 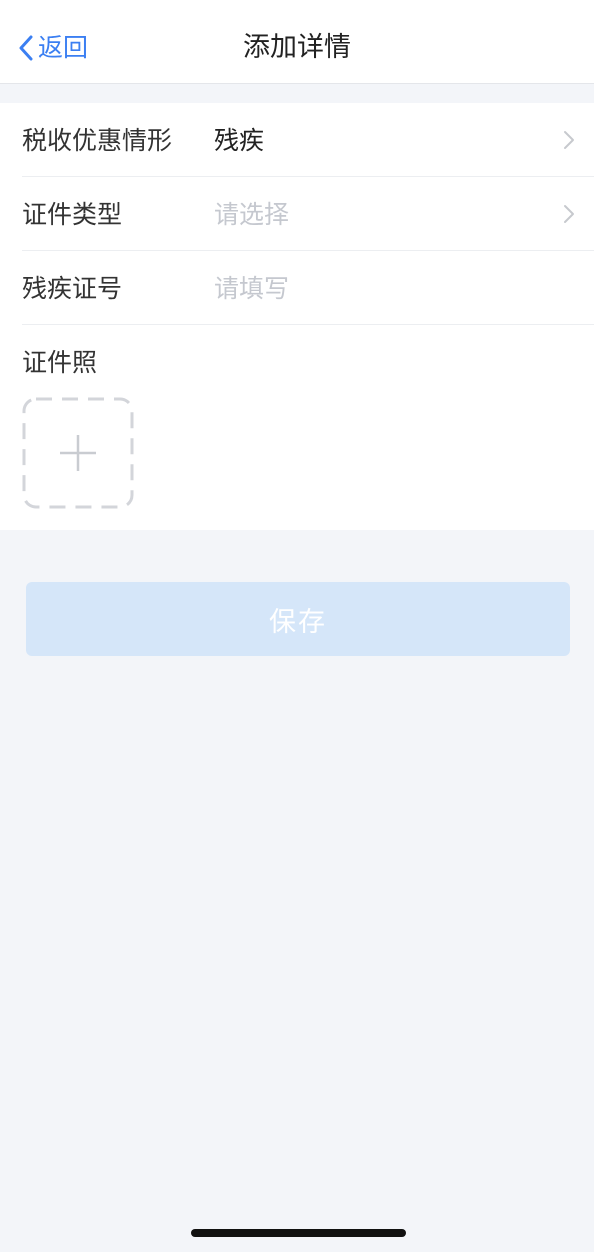 What do you see at coordinates (72, 214) in the screenshot?
I see `id-type-label: 证件类型` at bounding box center [72, 214].